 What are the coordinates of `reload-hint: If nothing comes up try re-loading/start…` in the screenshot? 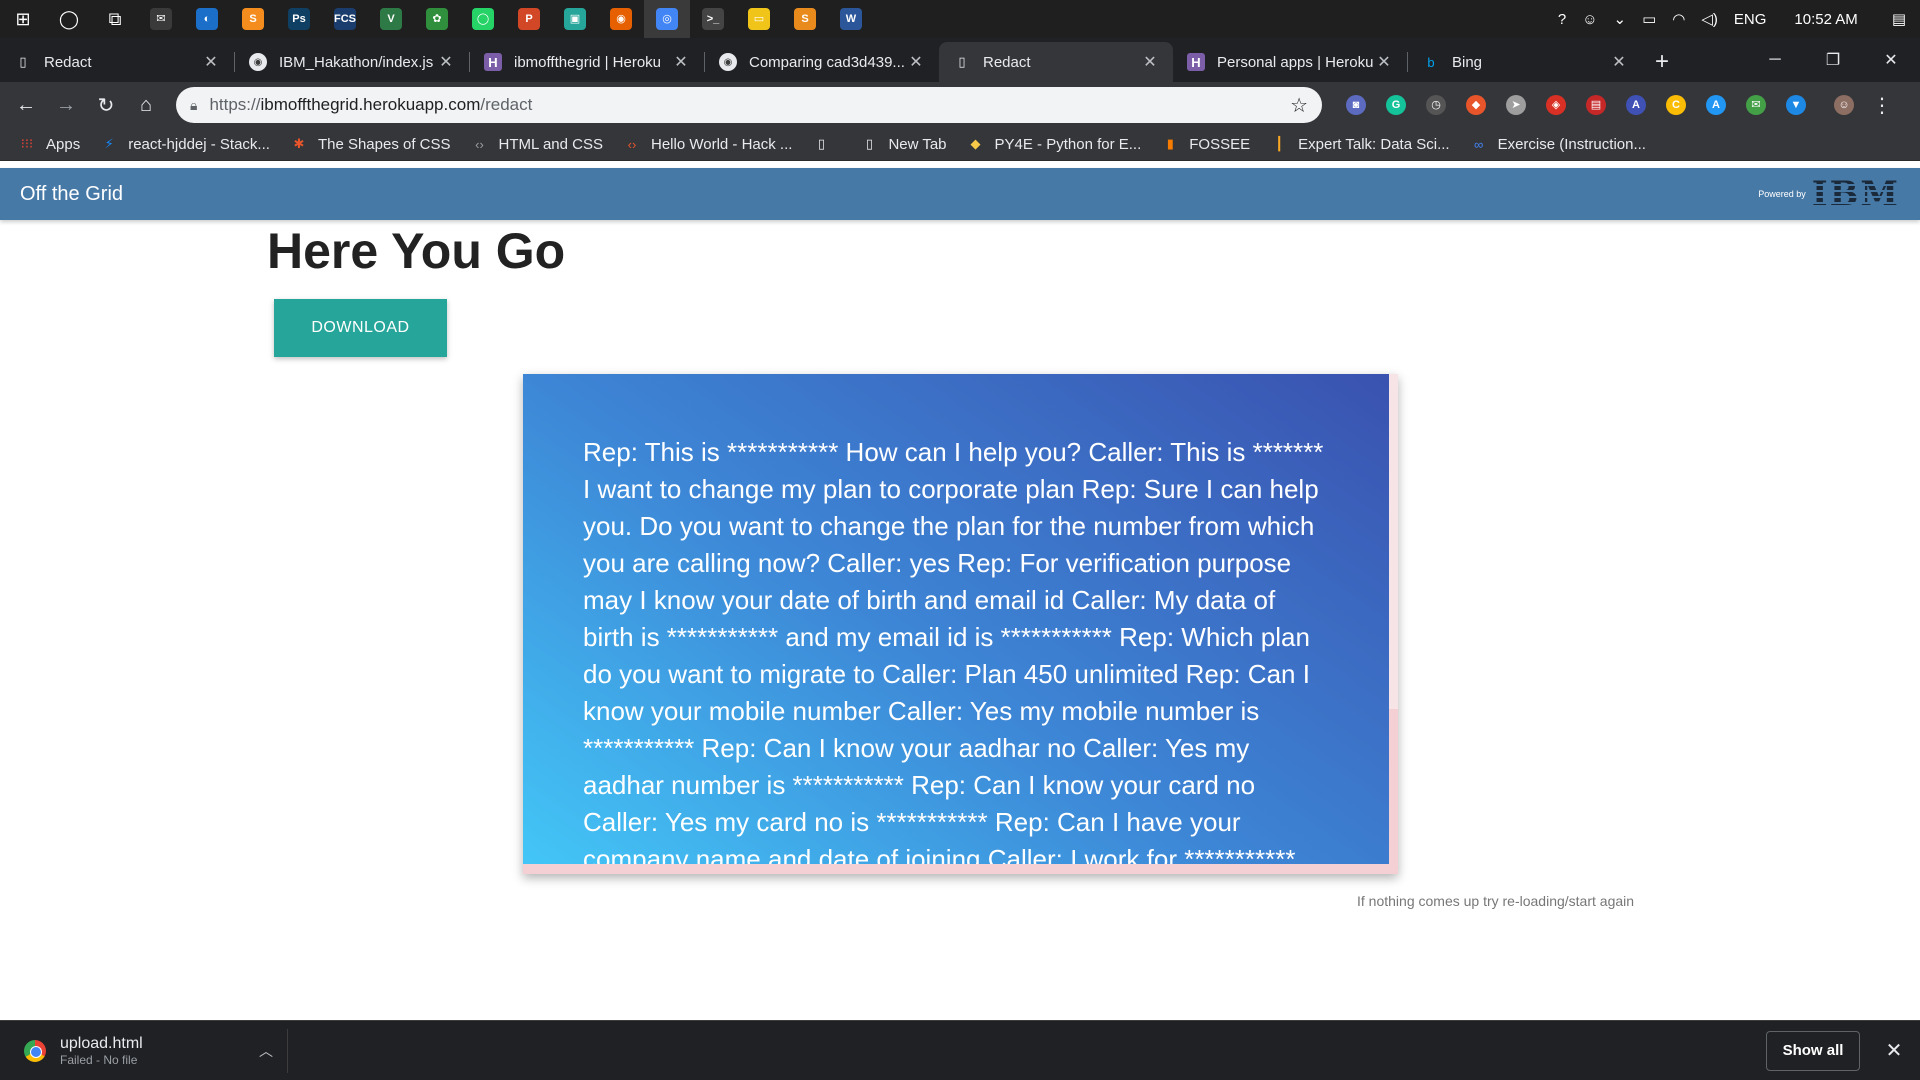 It's located at (1496, 901).